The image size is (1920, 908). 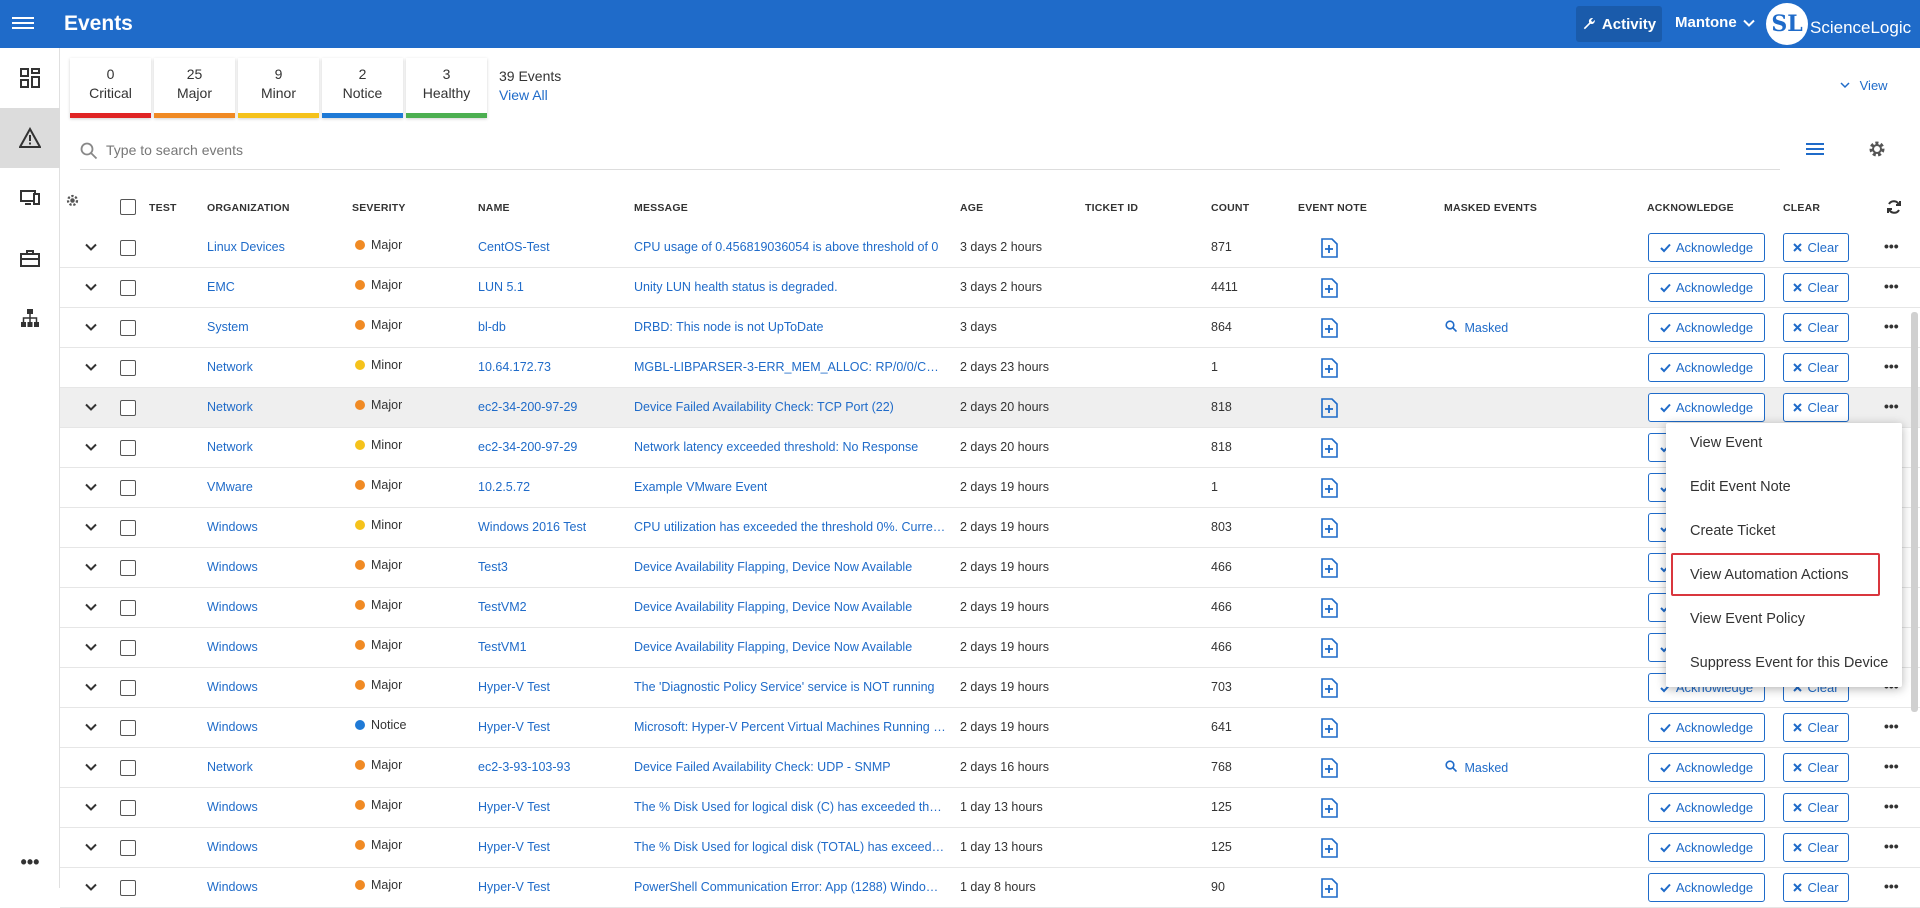 I want to click on col-age: AGE, so click(x=971, y=208).